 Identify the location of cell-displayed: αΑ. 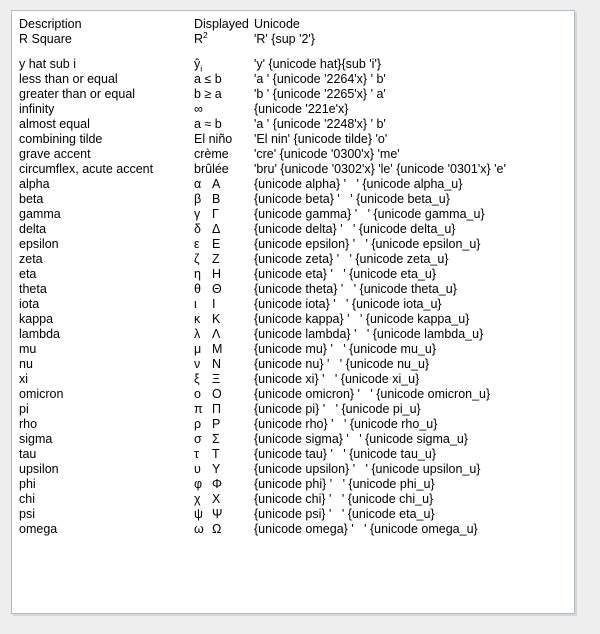
(224, 185).